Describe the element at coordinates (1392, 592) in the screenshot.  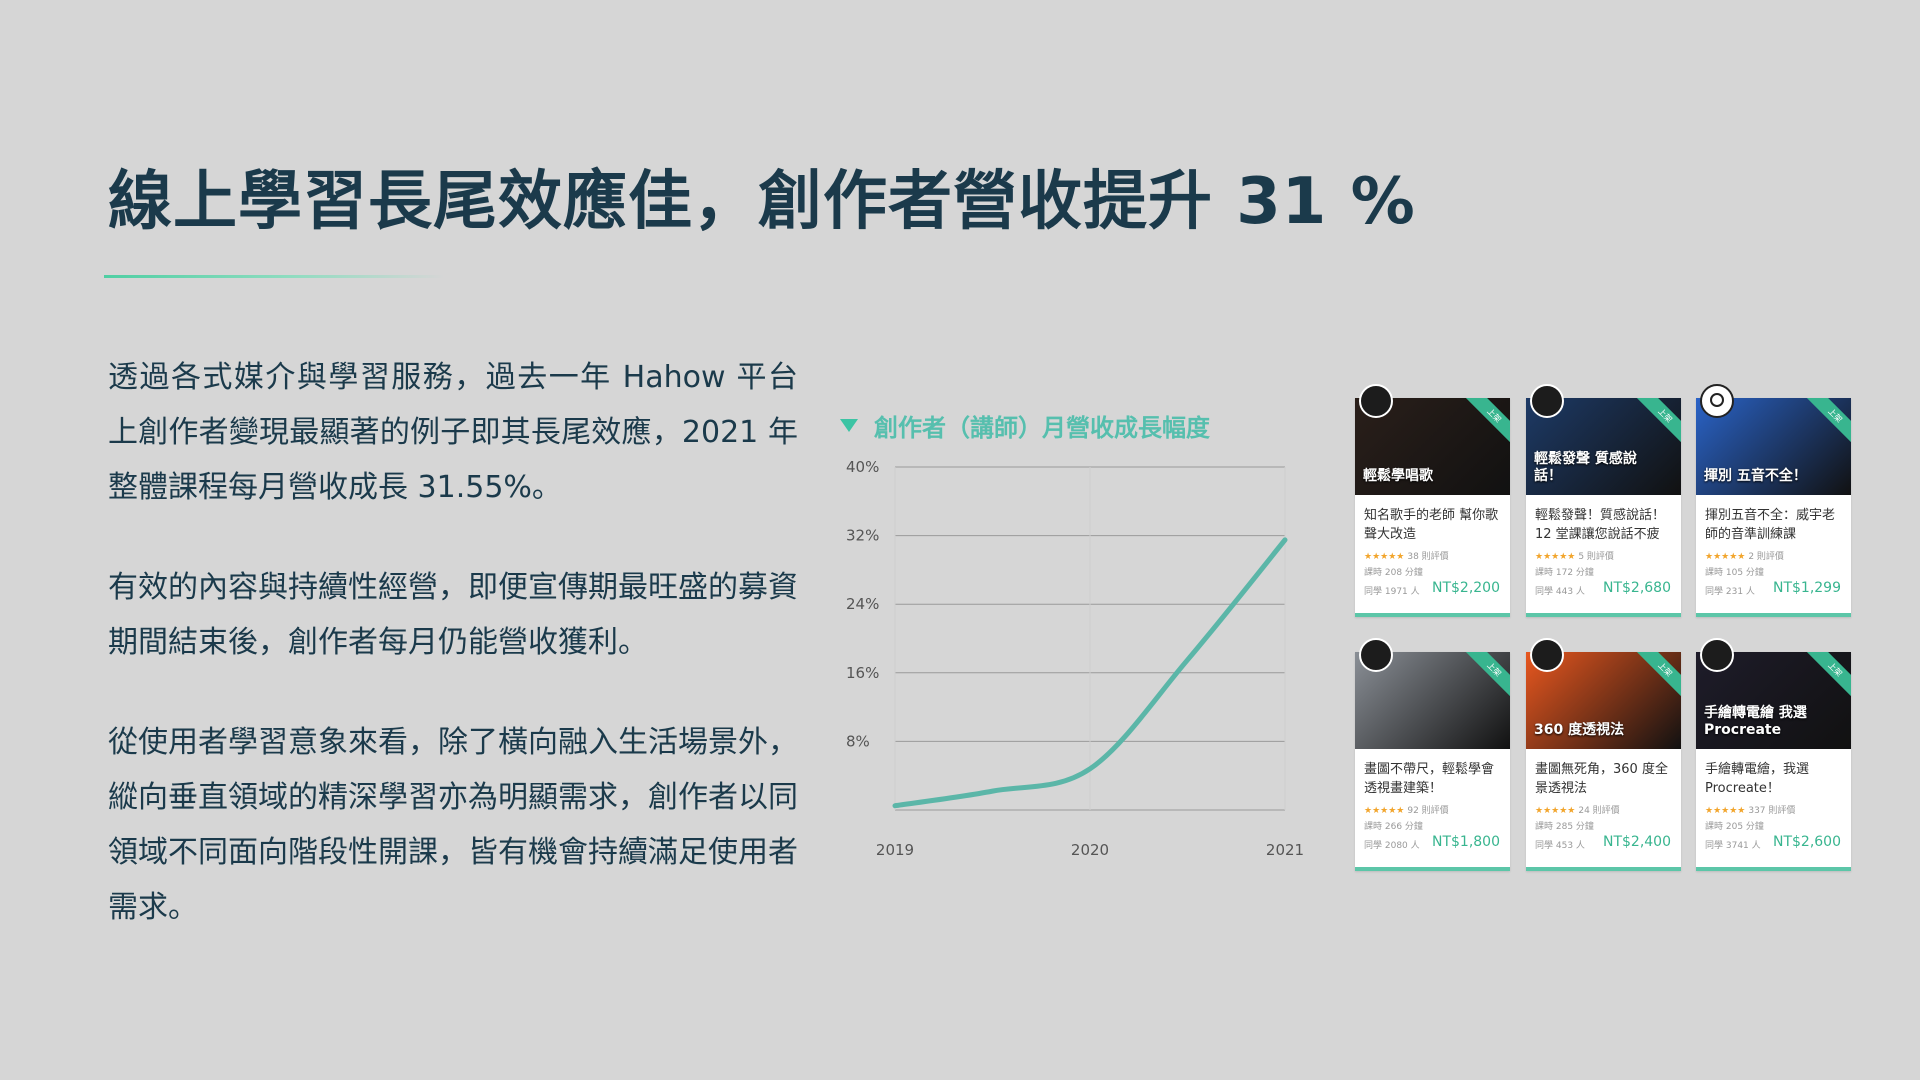
I see `student-count: 同學 1971 人` at that location.